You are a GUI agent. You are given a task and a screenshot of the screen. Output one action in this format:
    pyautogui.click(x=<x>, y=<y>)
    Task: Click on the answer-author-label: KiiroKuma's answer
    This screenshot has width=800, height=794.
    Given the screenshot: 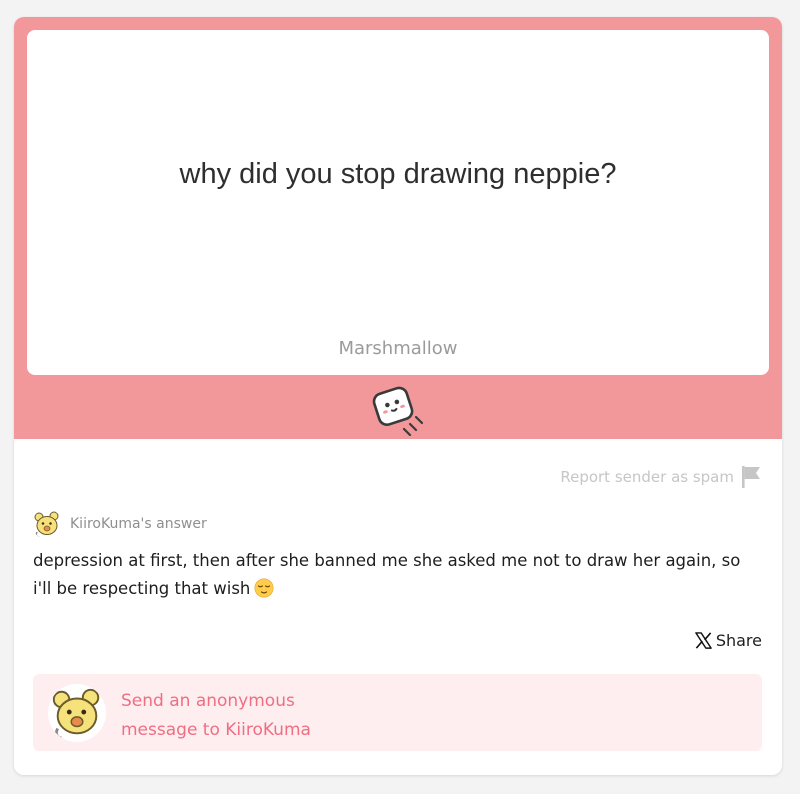 What is the action you would take?
    pyautogui.click(x=138, y=524)
    